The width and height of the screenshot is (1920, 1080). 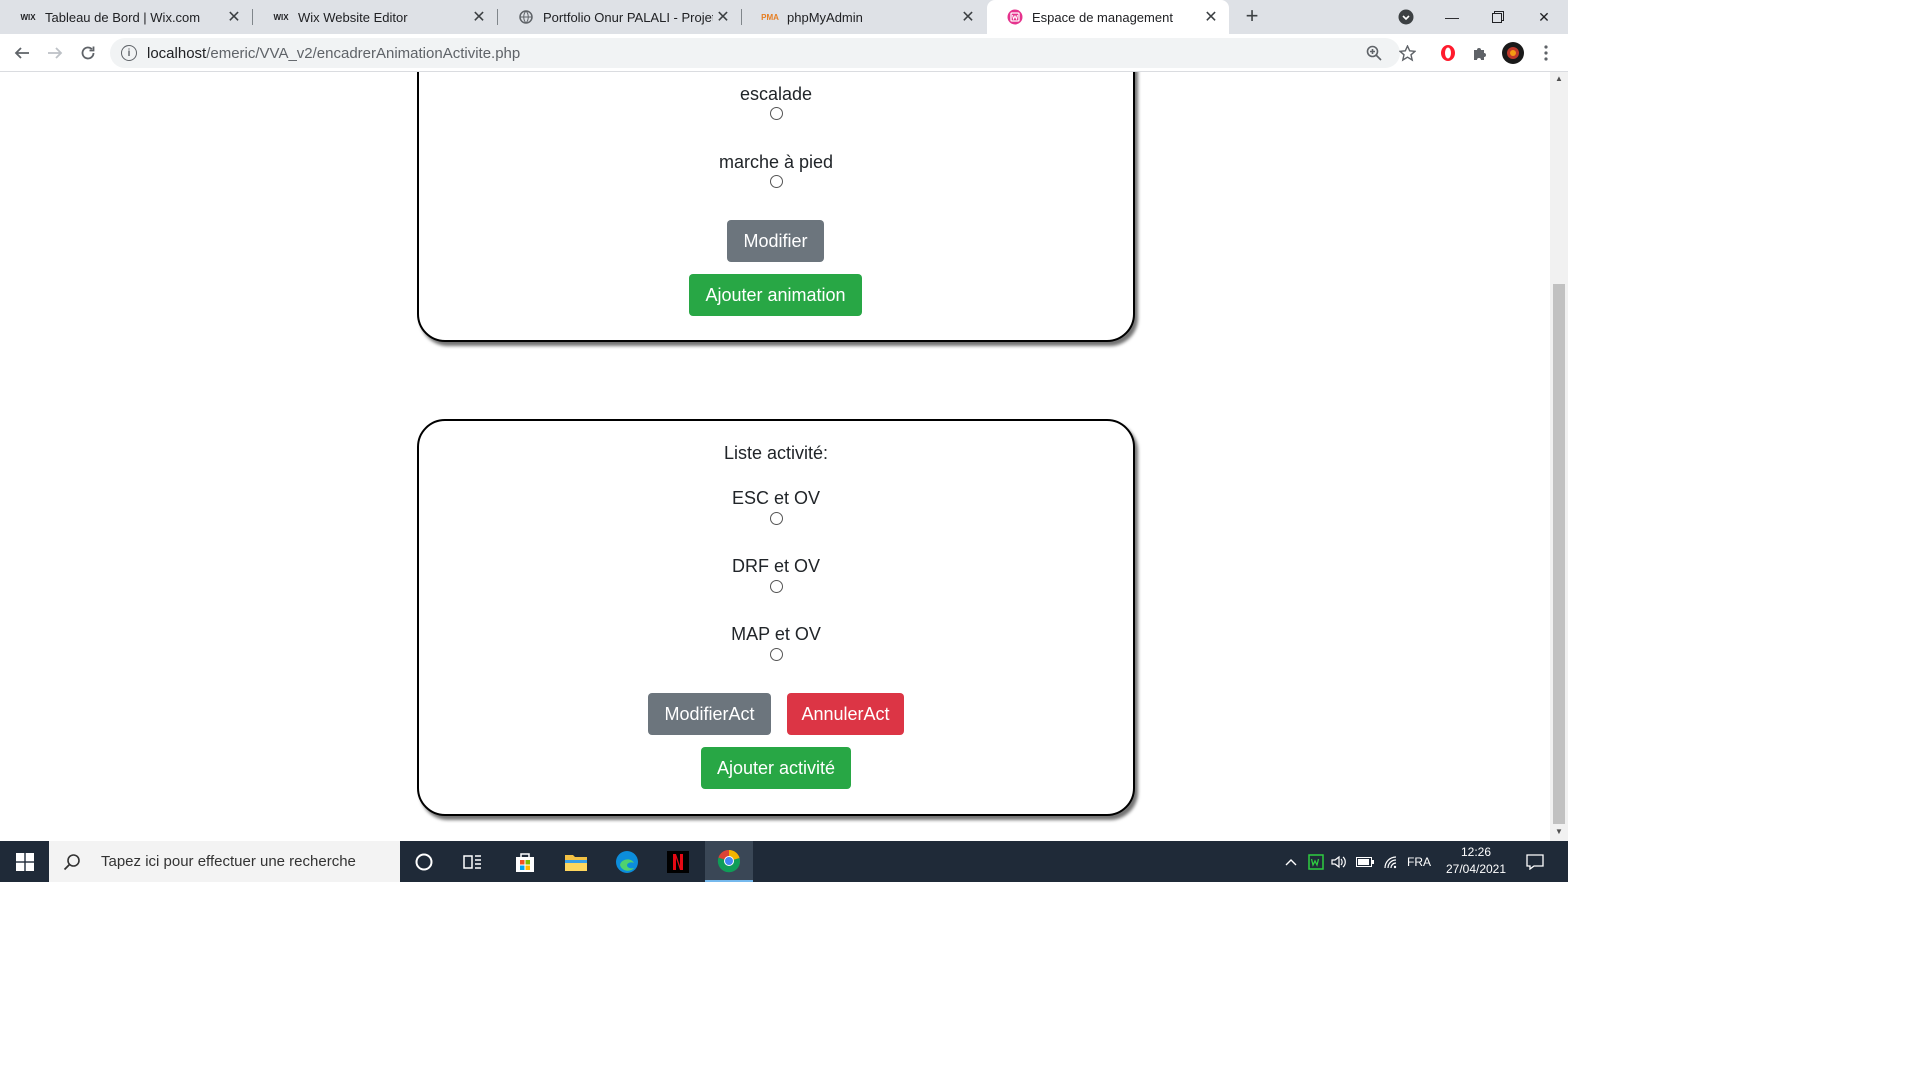 I want to click on search-placeholder: Tapez ici pour effectuer une recherche, so click(x=228, y=861).